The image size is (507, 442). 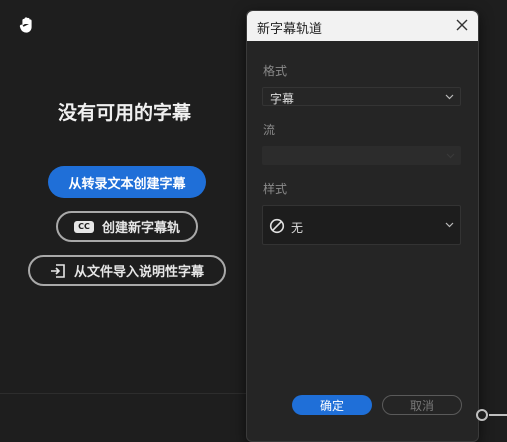 What do you see at coordinates (422, 405) in the screenshot?
I see `cancel-button: 取消` at bounding box center [422, 405].